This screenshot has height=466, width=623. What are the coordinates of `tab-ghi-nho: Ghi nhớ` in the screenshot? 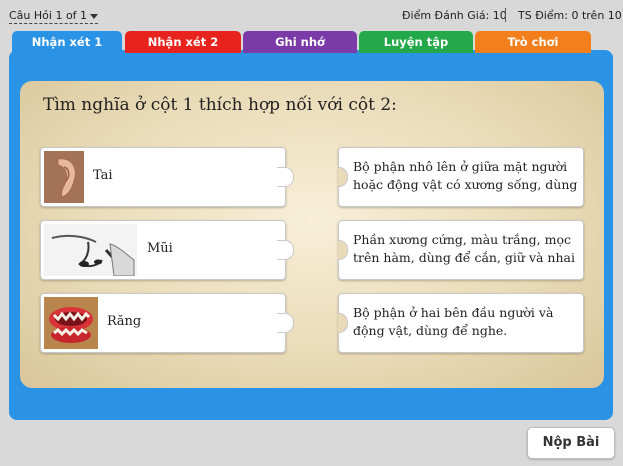 It's located at (300, 42).